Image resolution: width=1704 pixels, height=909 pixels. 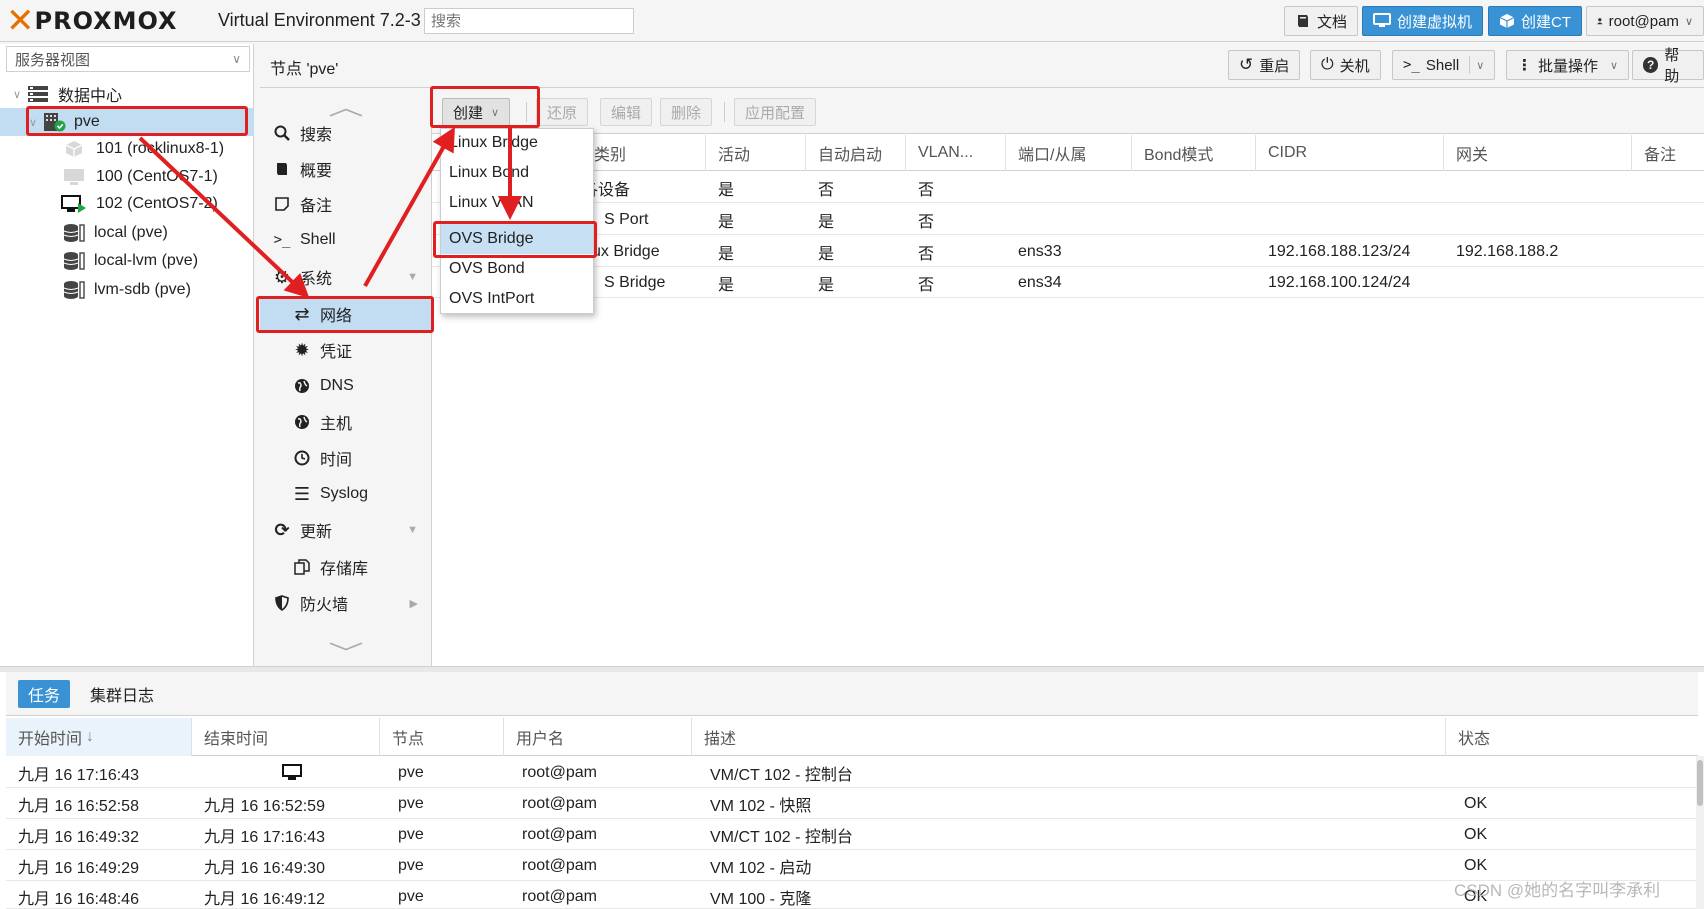 I want to click on annotation-arrows, so click(x=330, y=212).